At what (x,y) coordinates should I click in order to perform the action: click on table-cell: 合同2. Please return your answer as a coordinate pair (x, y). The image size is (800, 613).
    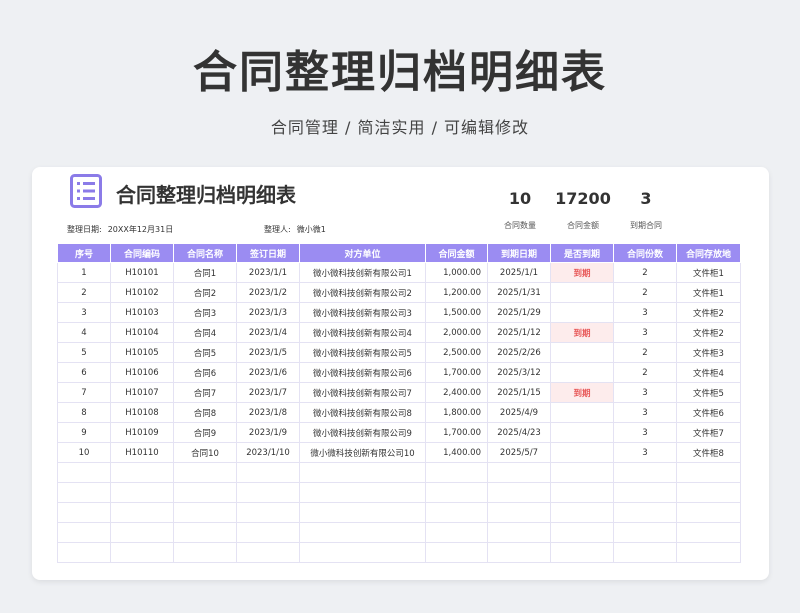
    Looking at the image, I should click on (205, 292).